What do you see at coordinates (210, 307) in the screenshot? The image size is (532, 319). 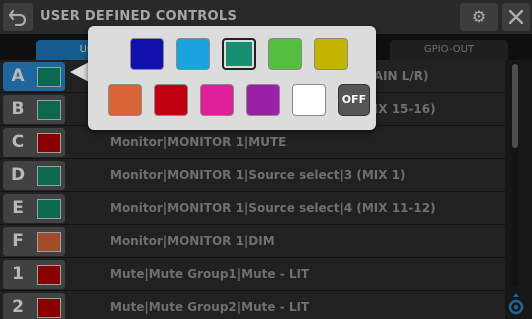 I see `control-assignment-label: Mute|Mute Group2|Mute - LIT` at bounding box center [210, 307].